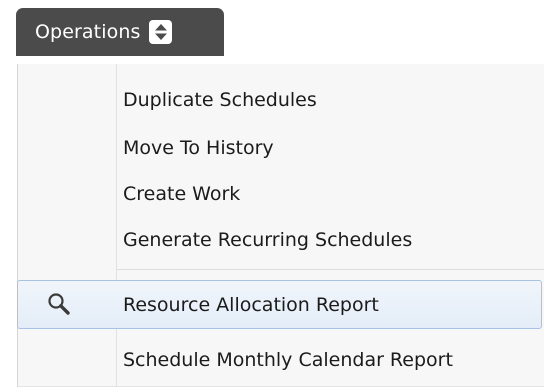 This screenshot has width=546, height=387. What do you see at coordinates (251, 304) in the screenshot?
I see `menu-item-label: Resource Allocation Report` at bounding box center [251, 304].